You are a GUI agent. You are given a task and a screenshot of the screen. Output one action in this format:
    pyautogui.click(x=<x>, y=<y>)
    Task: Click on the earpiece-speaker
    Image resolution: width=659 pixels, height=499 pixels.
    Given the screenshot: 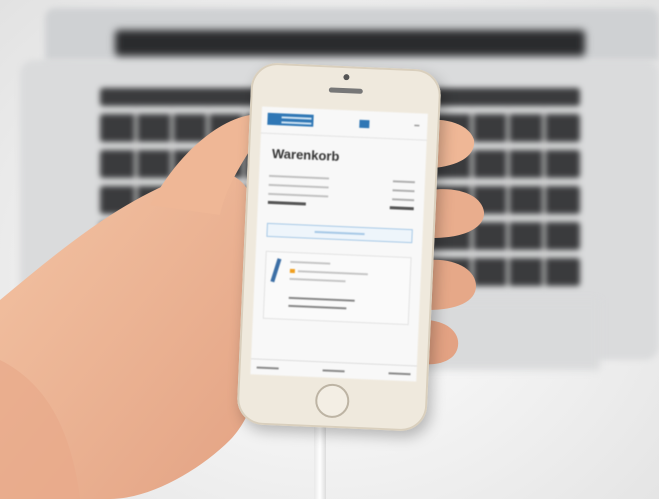 What is the action you would take?
    pyautogui.click(x=345, y=90)
    